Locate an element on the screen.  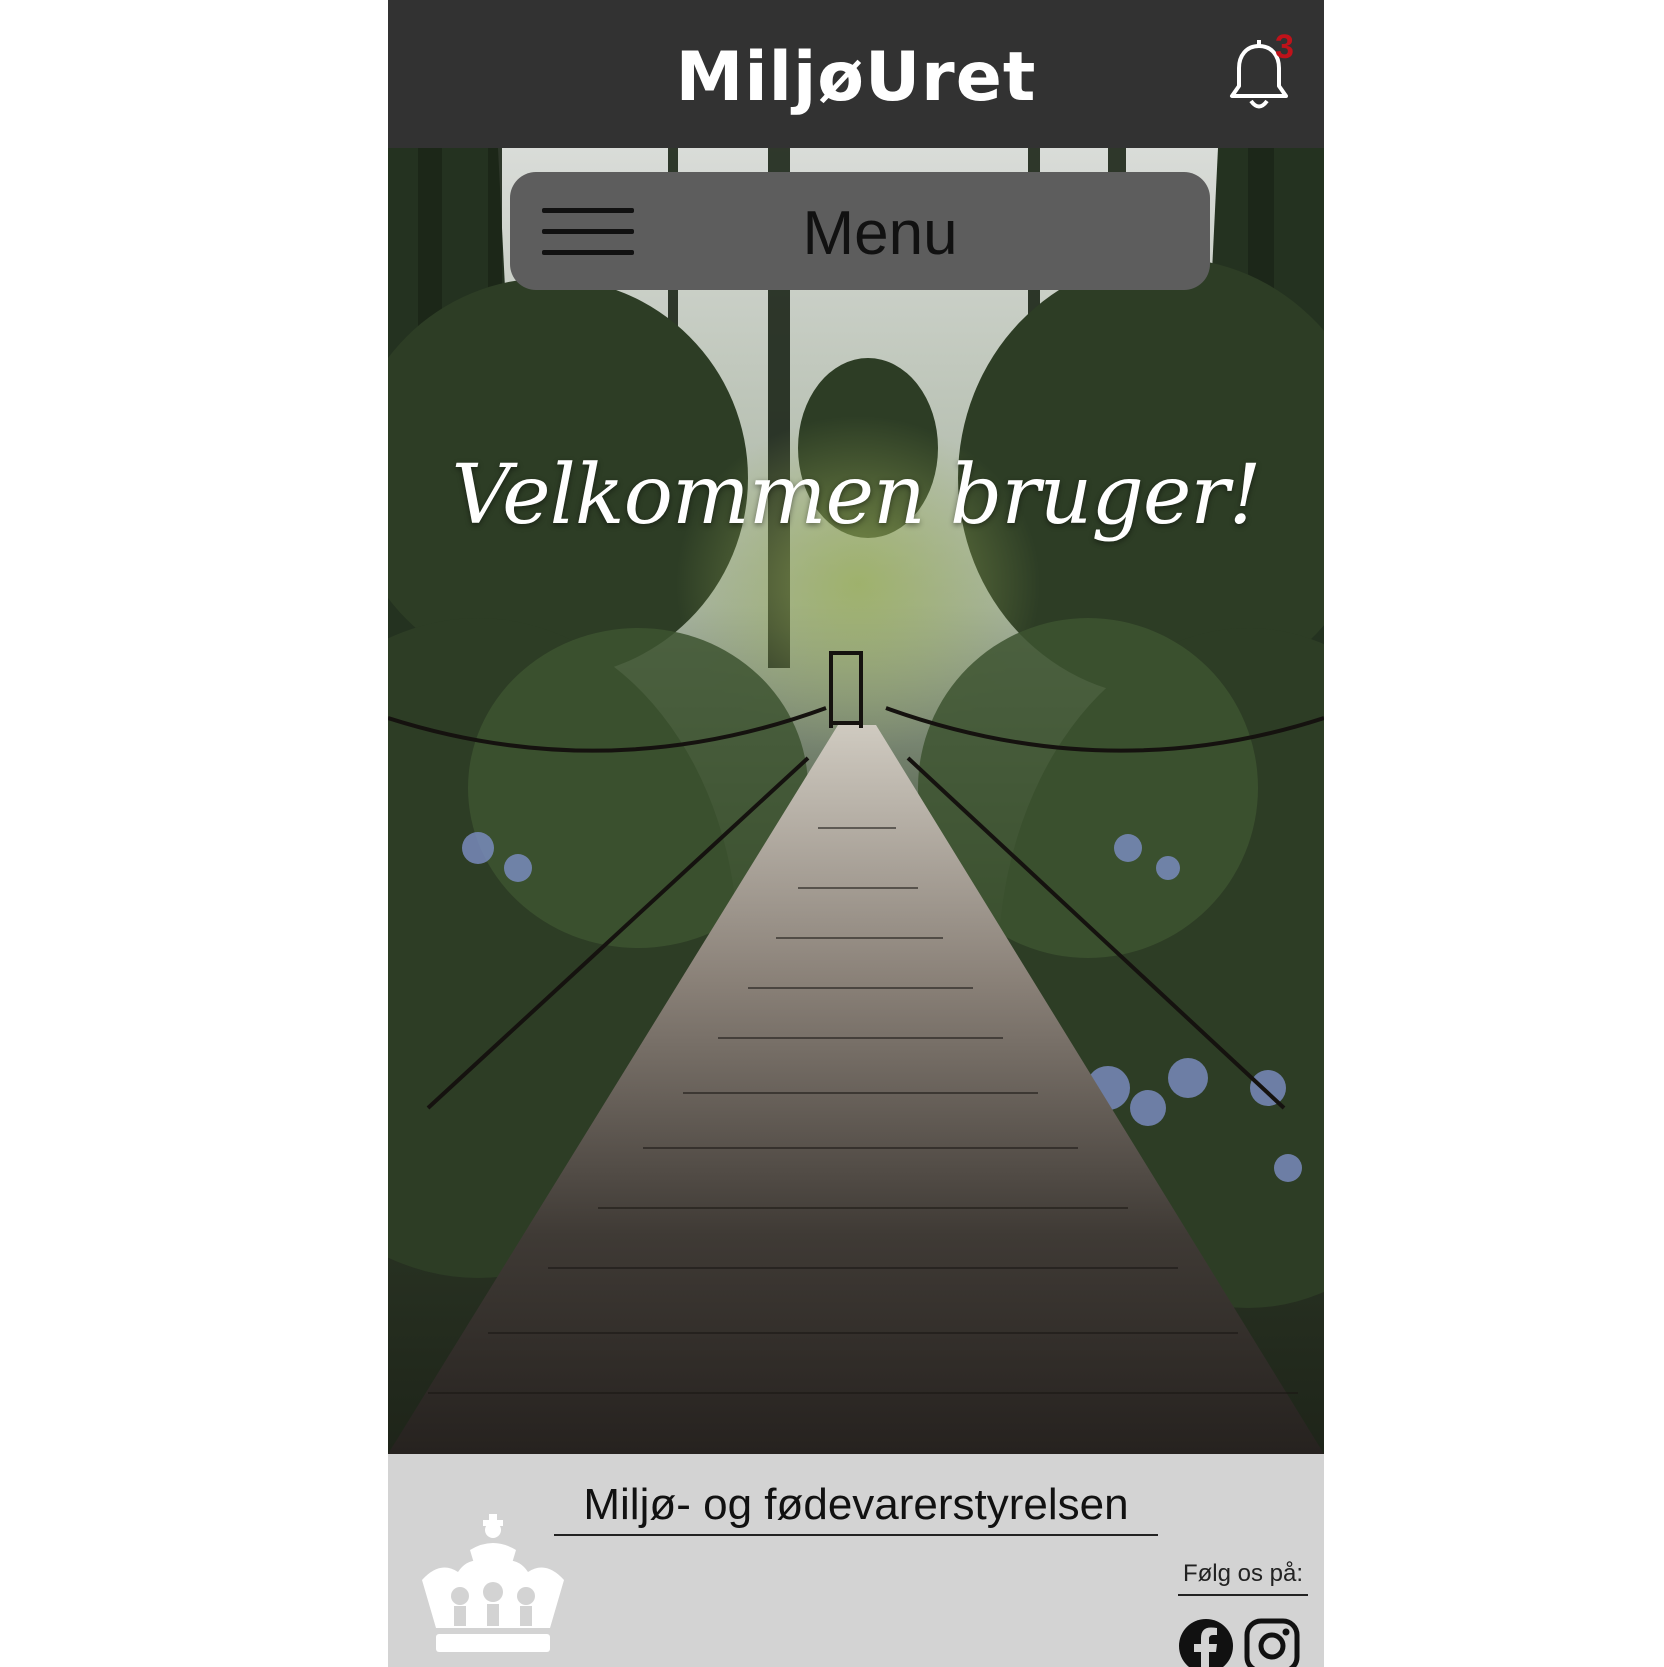
menu-button: Menu is located at coordinates (860, 231).